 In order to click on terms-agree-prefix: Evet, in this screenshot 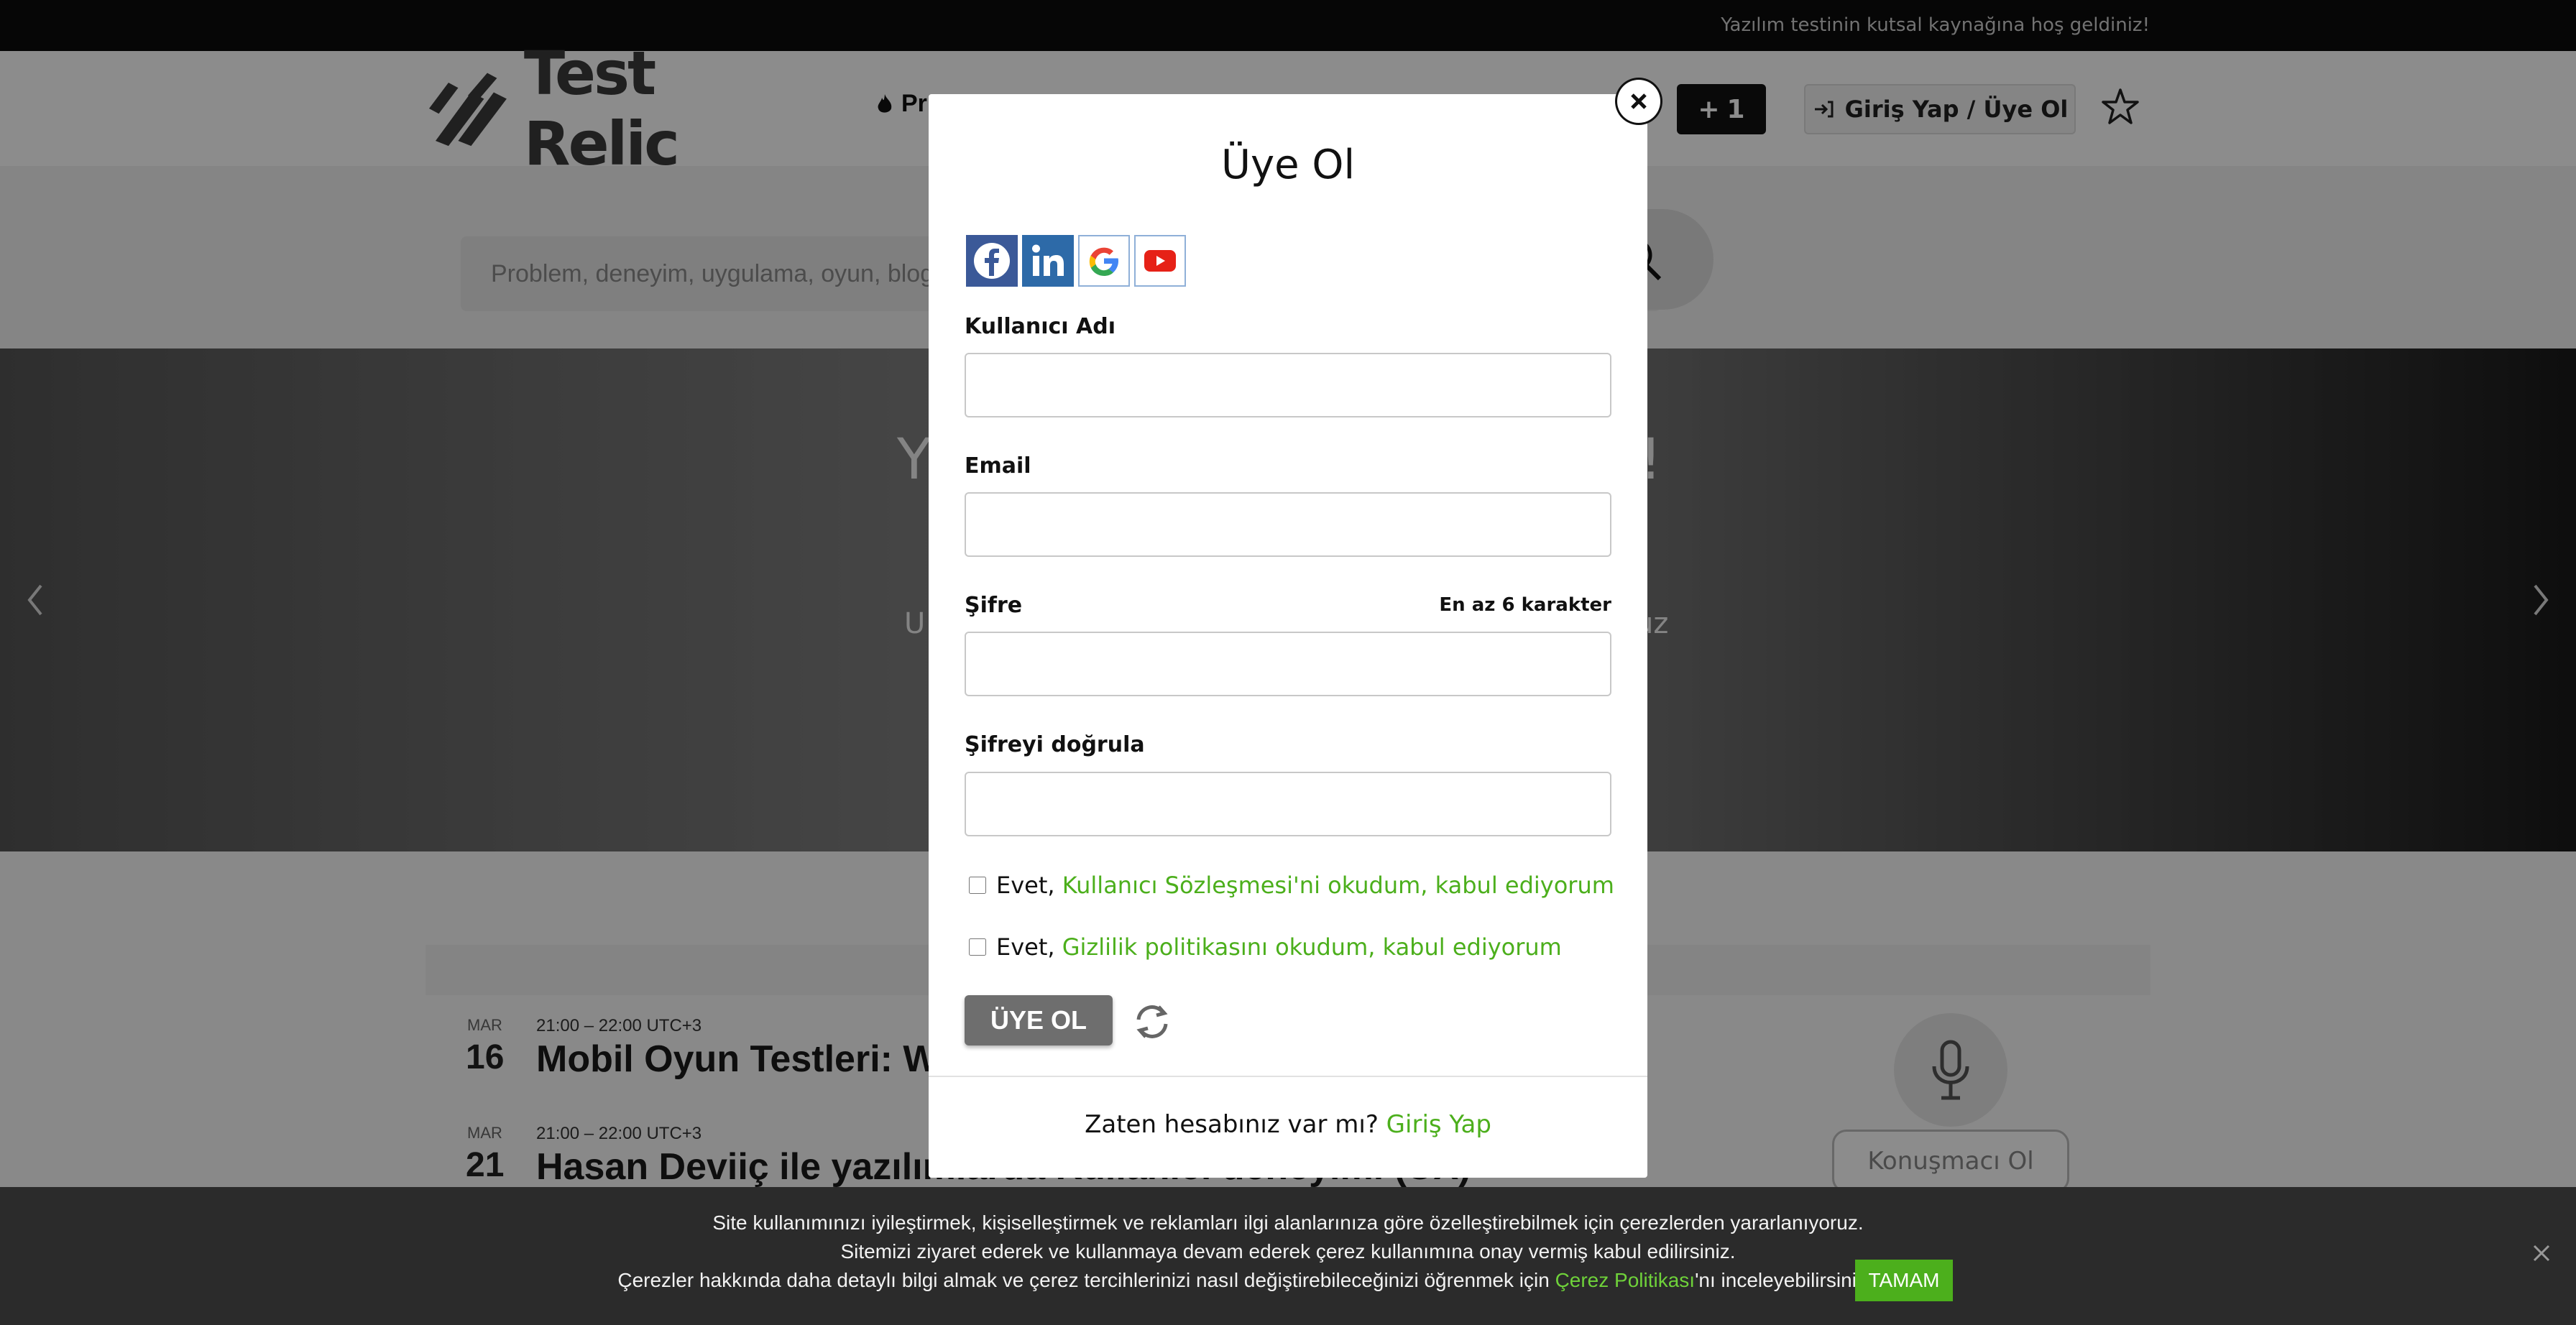, I will do `click(1025, 886)`.